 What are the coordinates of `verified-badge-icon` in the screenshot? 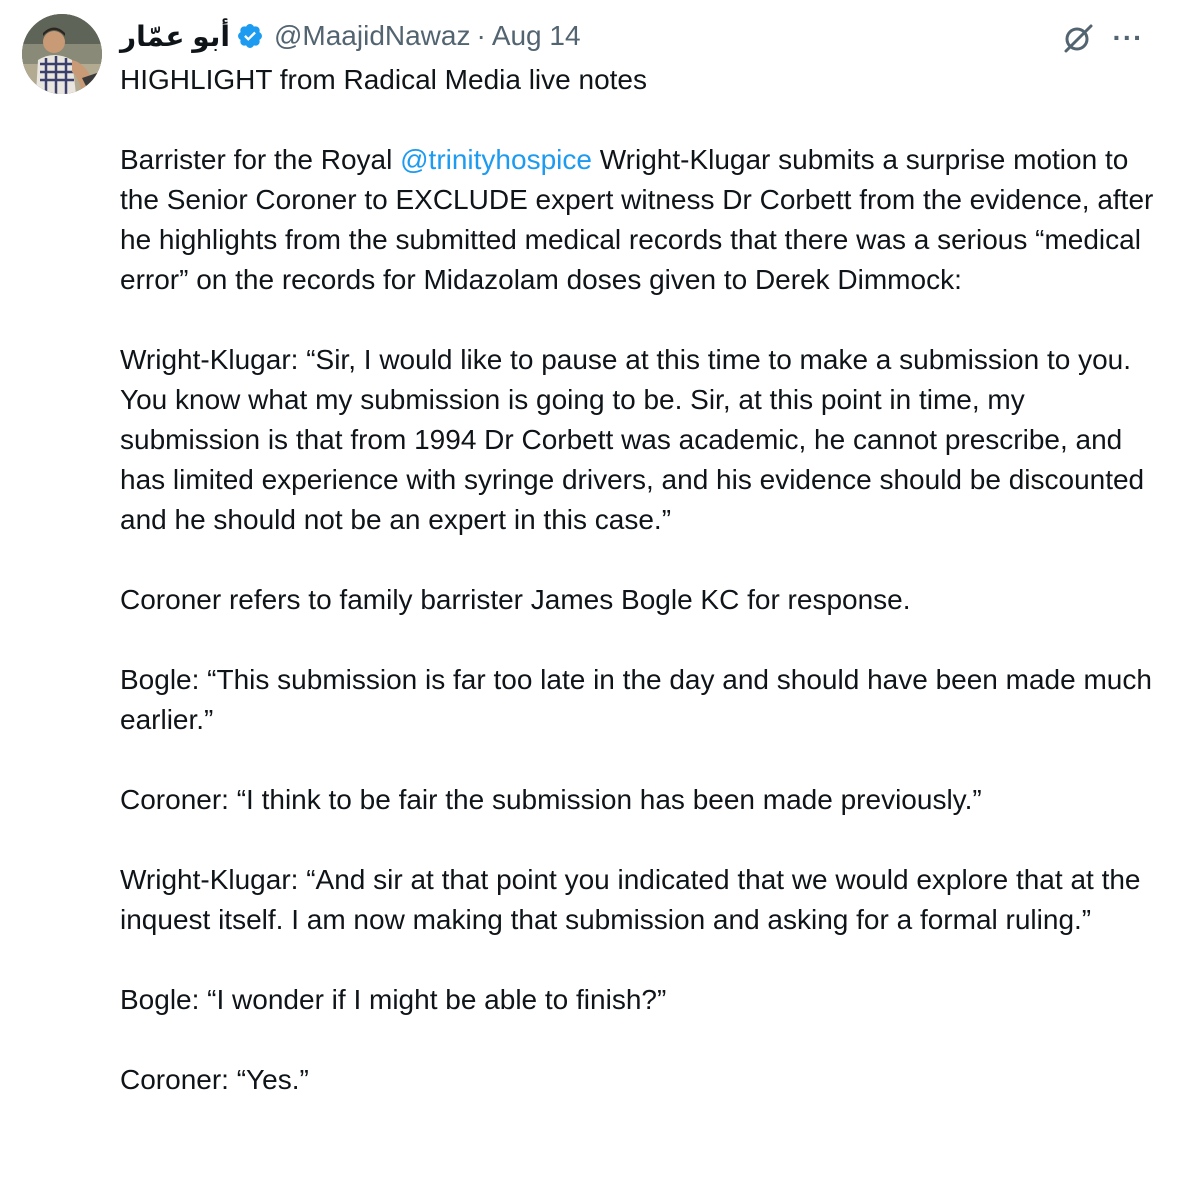 It's located at (250, 36).